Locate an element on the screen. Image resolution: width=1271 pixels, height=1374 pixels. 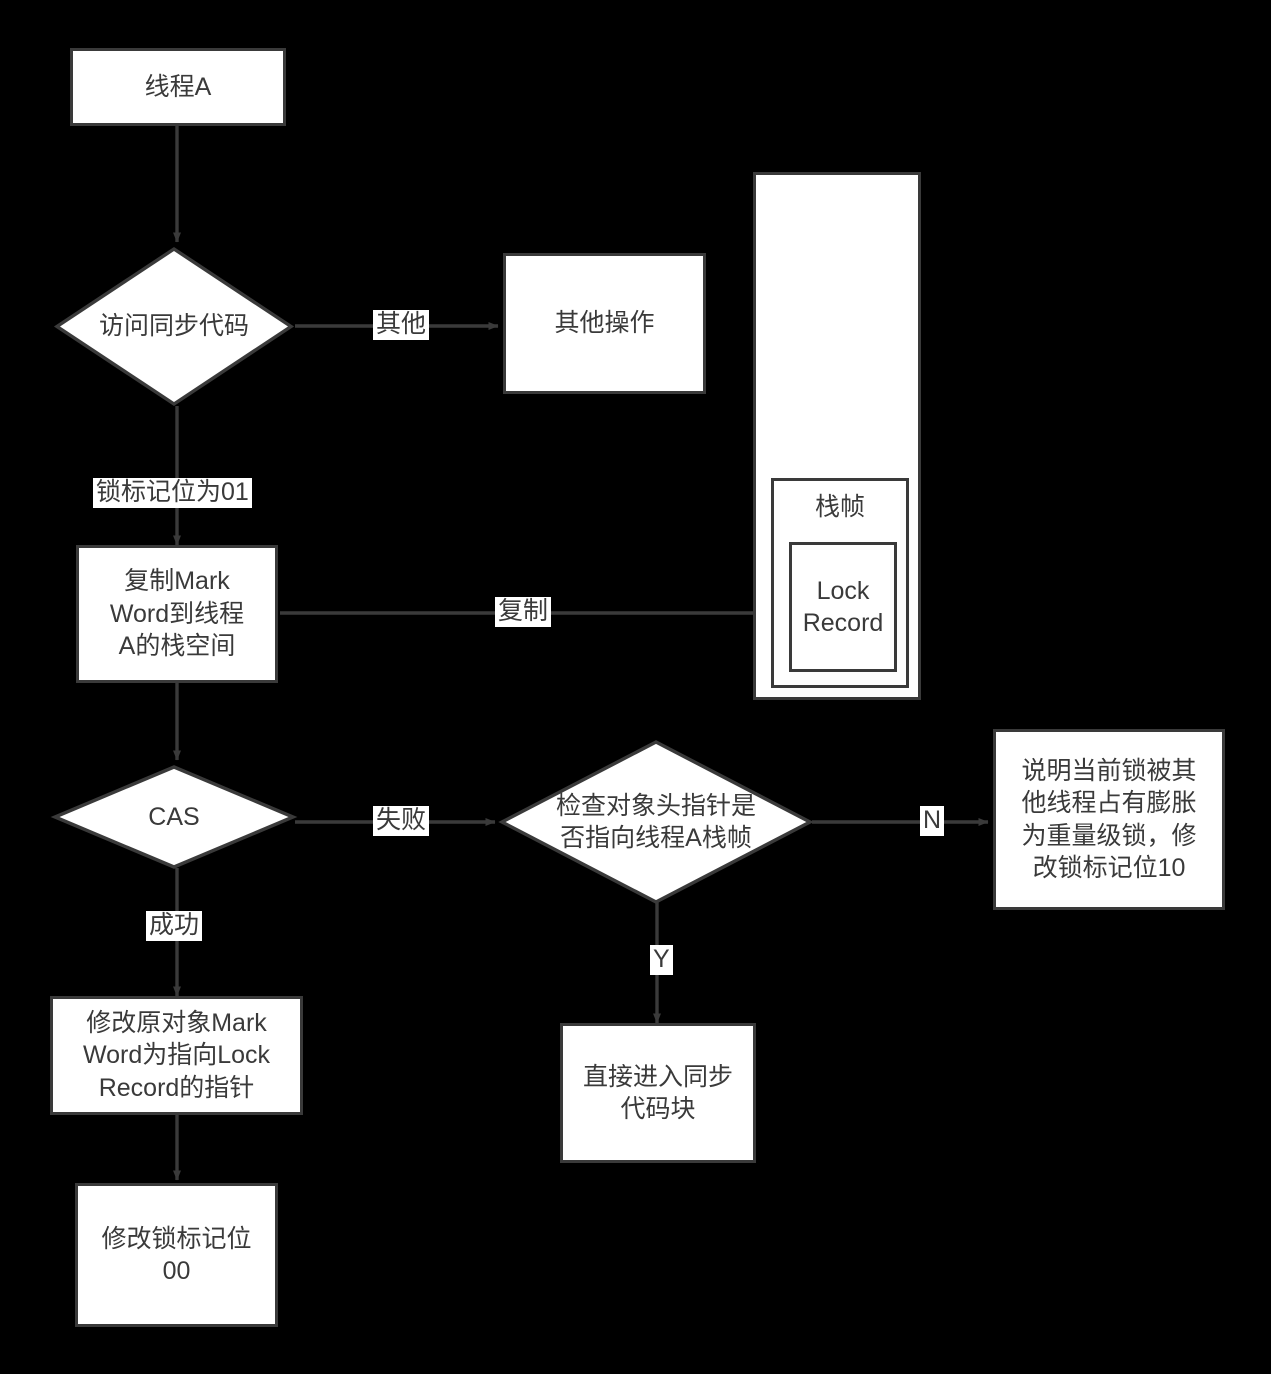
cas-shape is located at coordinates (174, 817).